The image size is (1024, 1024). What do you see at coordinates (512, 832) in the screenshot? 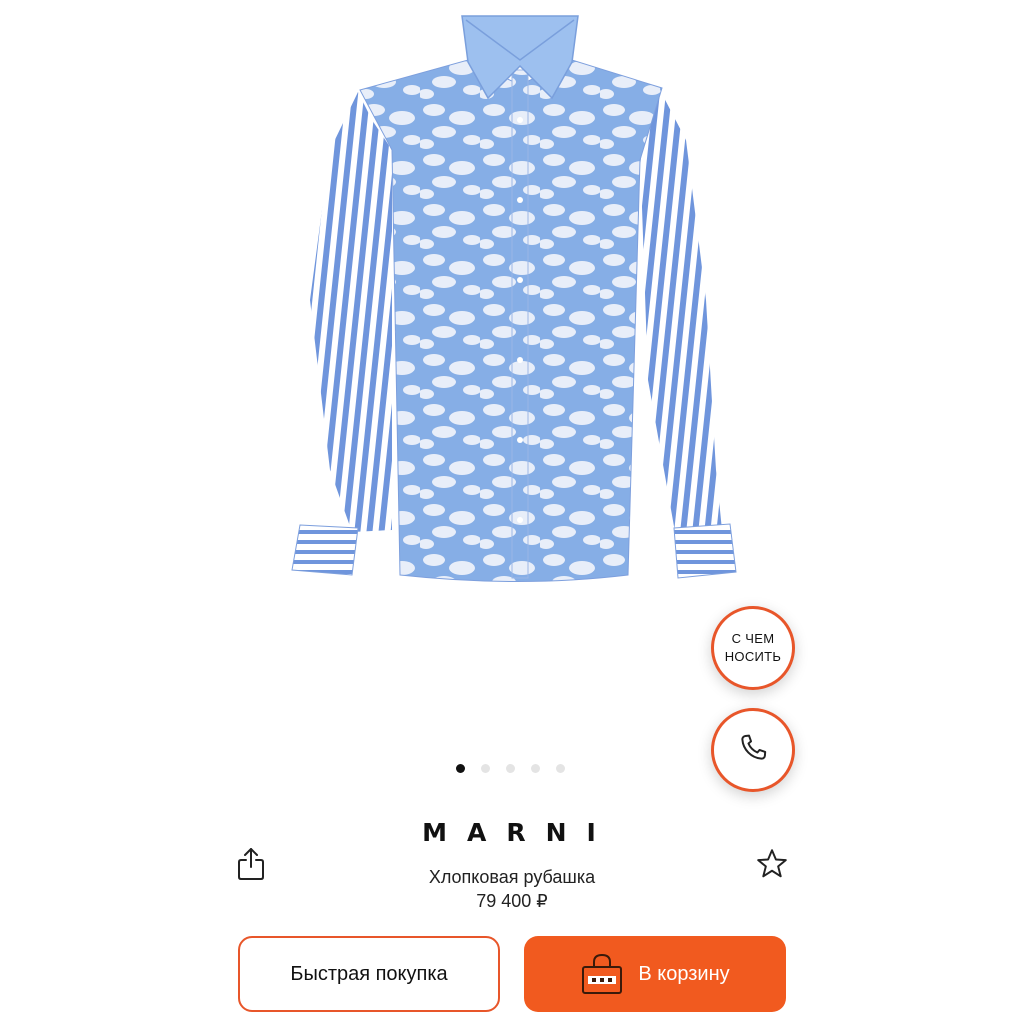
I see `brand-name: MARNI` at bounding box center [512, 832].